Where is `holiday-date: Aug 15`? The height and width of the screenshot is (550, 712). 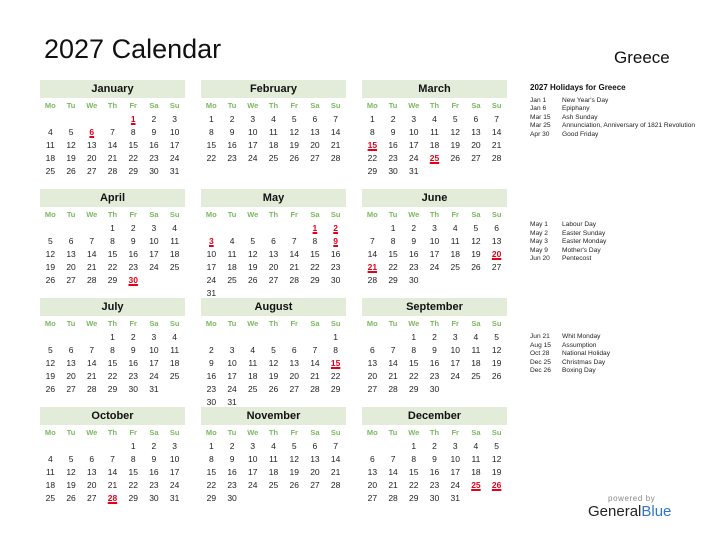 holiday-date: Aug 15 is located at coordinates (540, 345).